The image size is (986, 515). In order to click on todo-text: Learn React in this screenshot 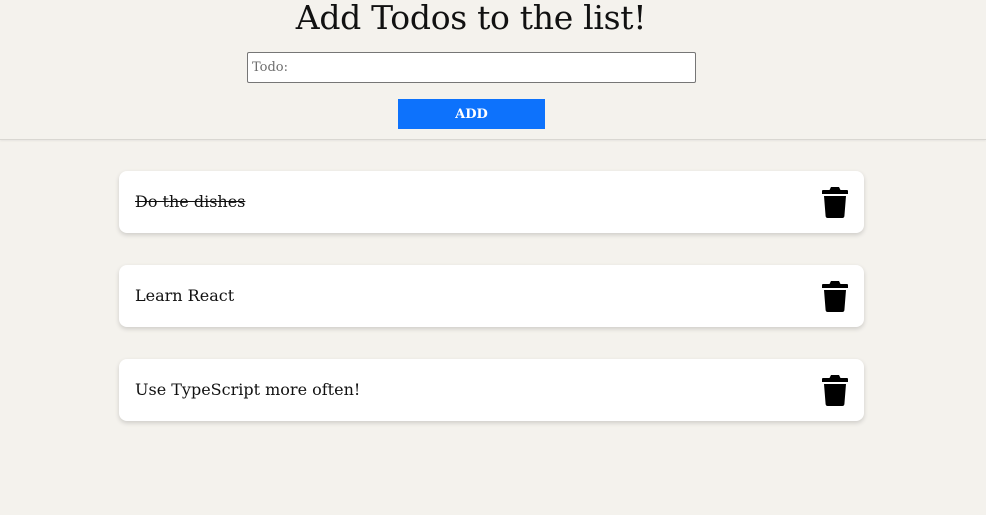, I will do `click(184, 296)`.